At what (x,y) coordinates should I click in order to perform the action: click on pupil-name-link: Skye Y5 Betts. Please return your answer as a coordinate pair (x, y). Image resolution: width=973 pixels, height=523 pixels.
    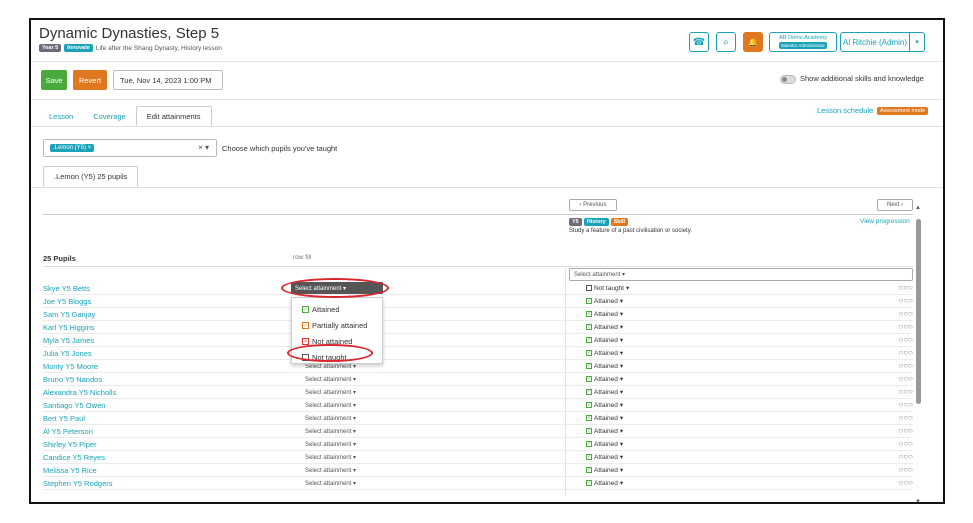
    Looking at the image, I should click on (66, 288).